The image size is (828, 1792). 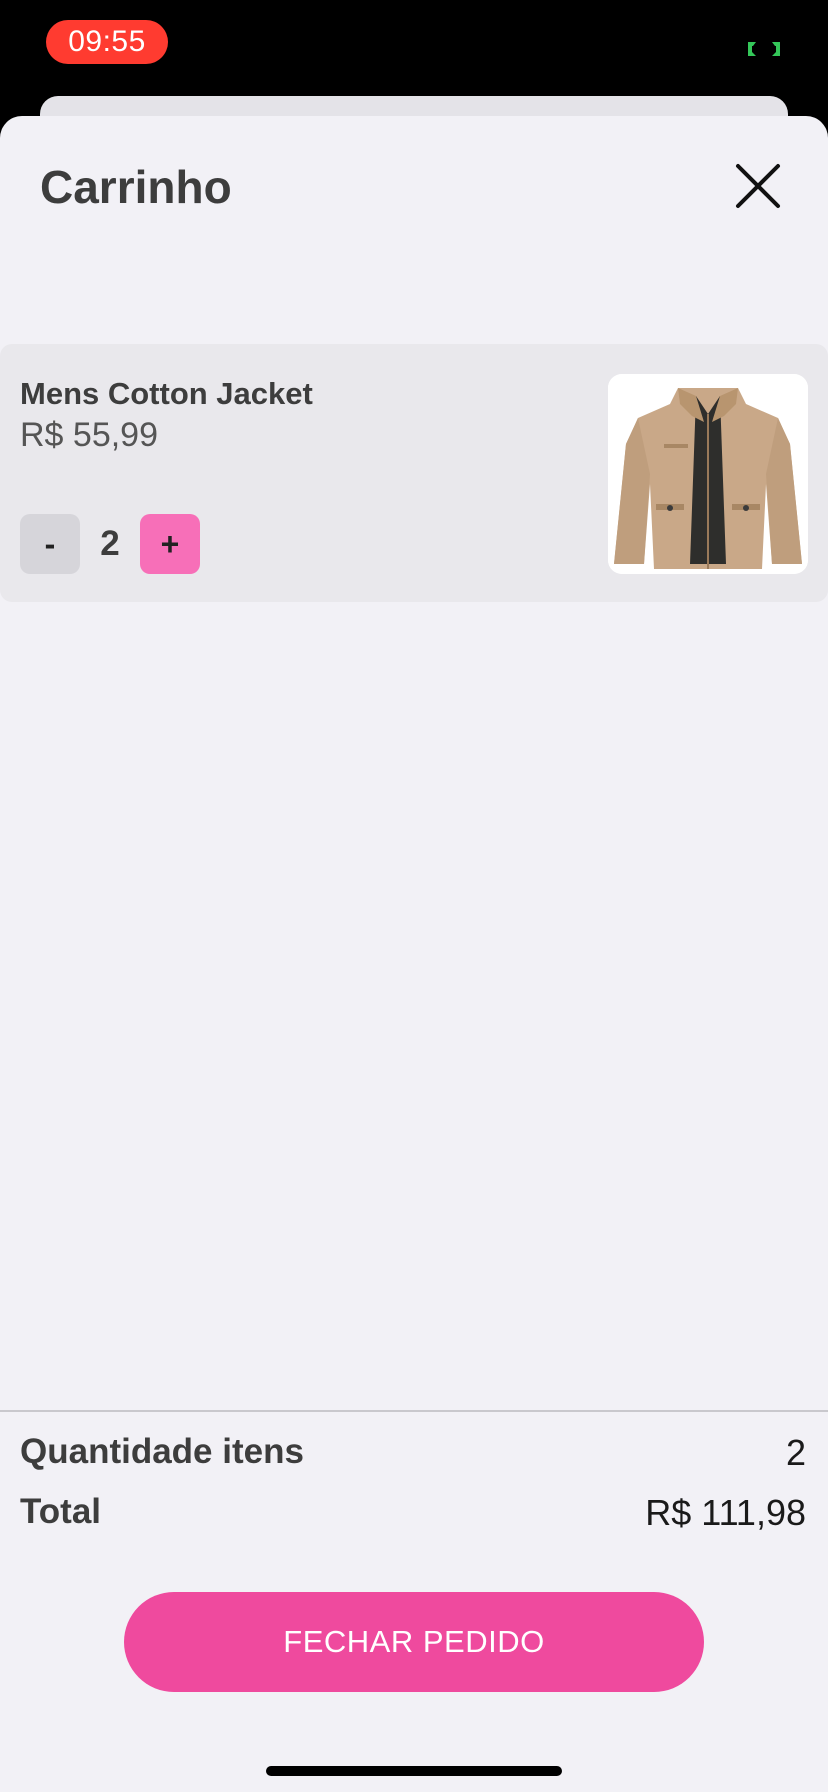 What do you see at coordinates (50, 544) in the screenshot?
I see `decrease-quantity-button: -` at bounding box center [50, 544].